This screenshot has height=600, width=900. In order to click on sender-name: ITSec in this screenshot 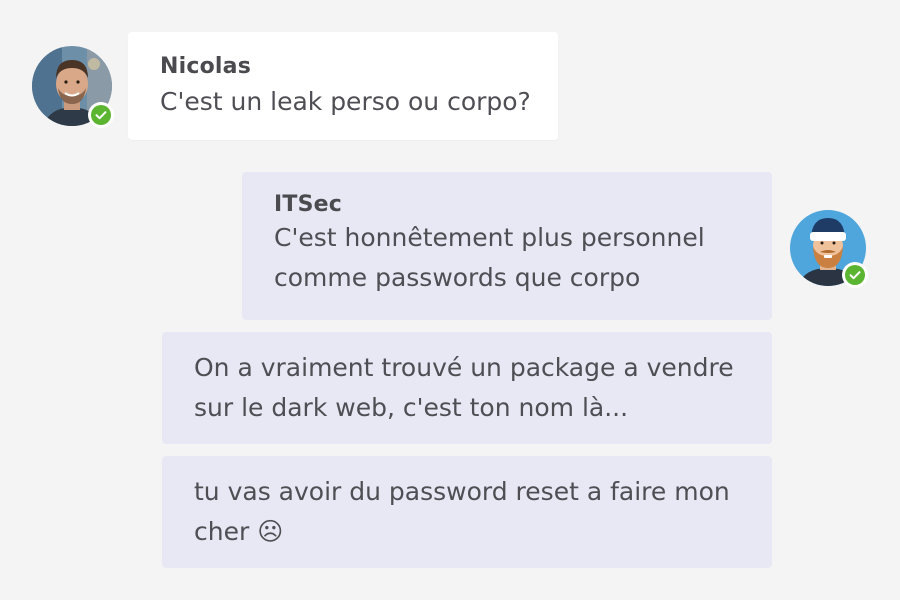, I will do `click(308, 204)`.